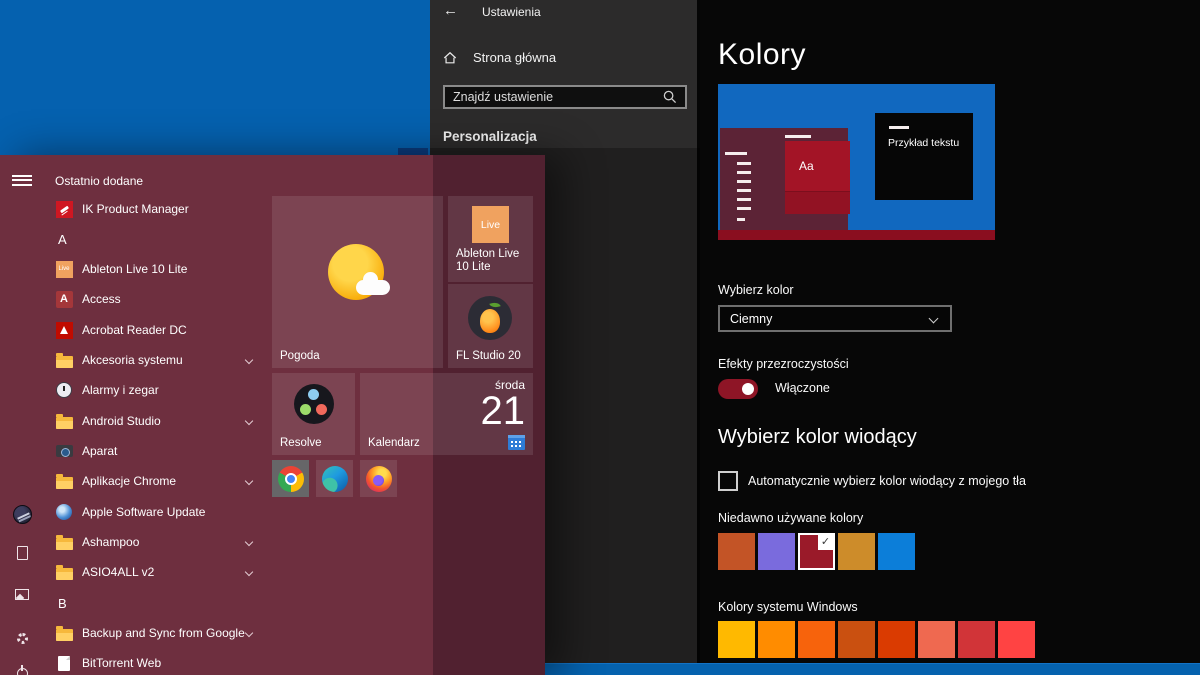 The width and height of the screenshot is (1200, 675). What do you see at coordinates (756, 290) in the screenshot?
I see `choose-color-label: Wybierz kolor` at bounding box center [756, 290].